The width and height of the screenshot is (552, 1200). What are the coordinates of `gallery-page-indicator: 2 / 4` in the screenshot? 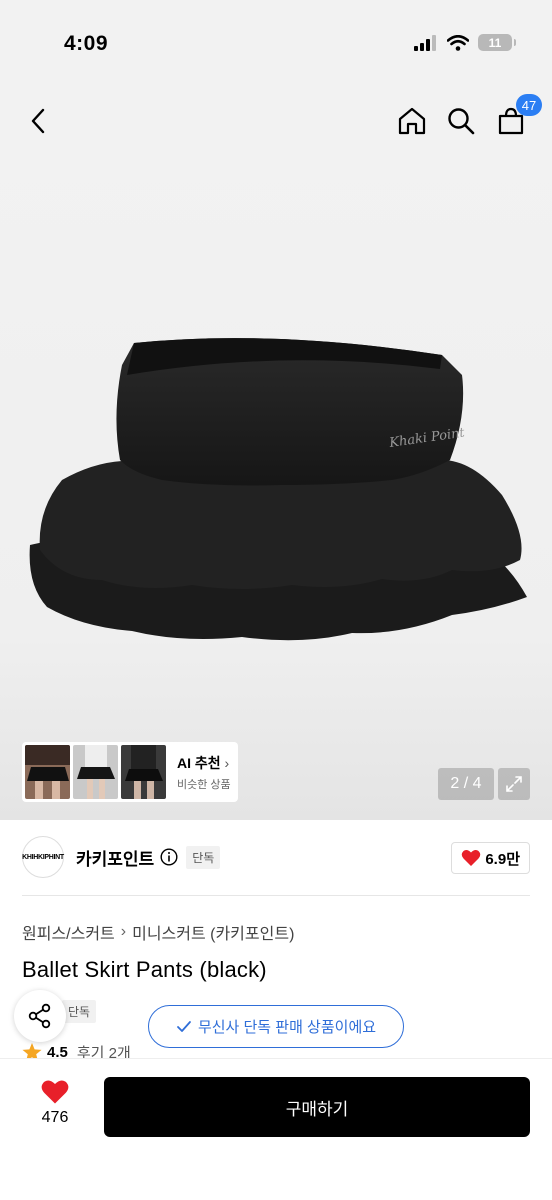 It's located at (466, 784).